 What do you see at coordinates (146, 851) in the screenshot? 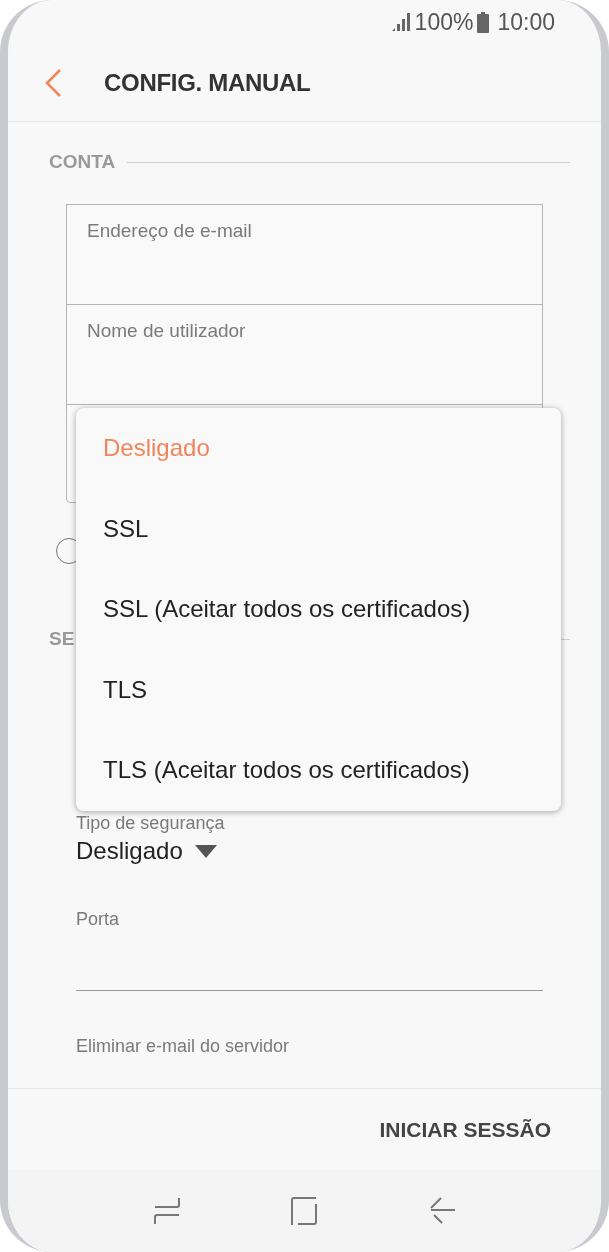
I see `security-dropdown: Desligado` at bounding box center [146, 851].